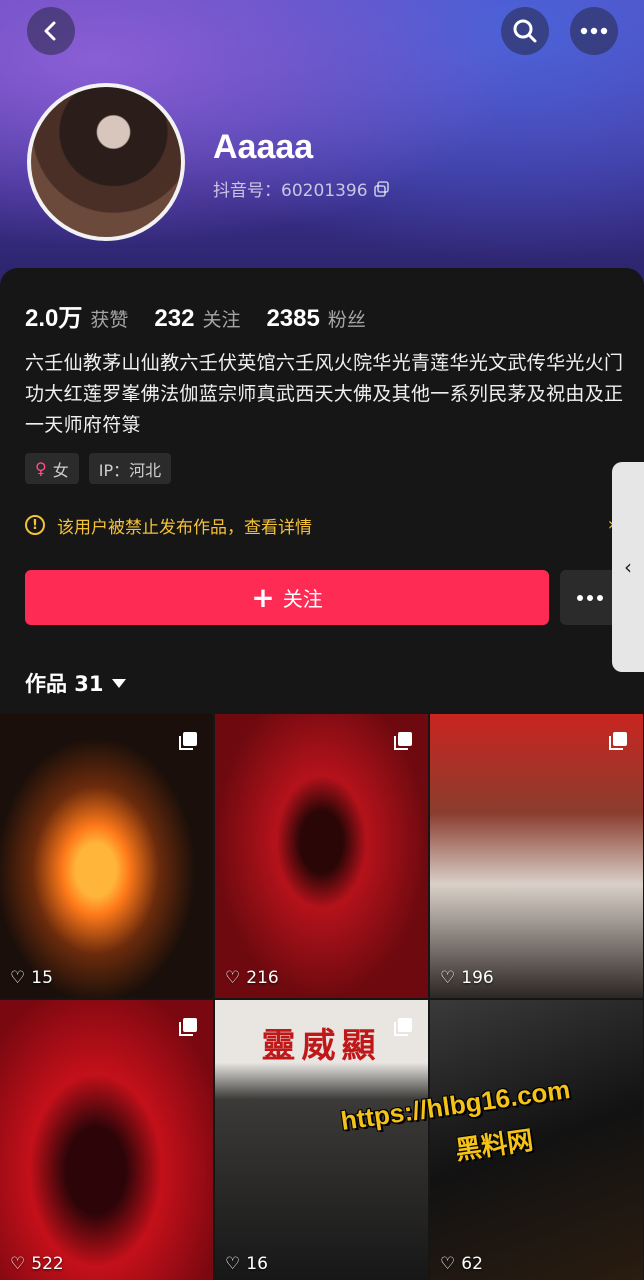  I want to click on chevron-left-icon: ‹, so click(628, 567).